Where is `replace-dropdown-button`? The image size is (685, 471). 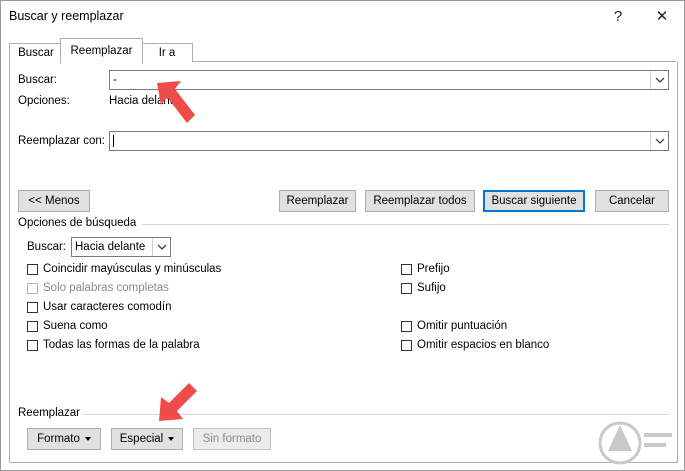
replace-dropdown-button is located at coordinates (659, 141).